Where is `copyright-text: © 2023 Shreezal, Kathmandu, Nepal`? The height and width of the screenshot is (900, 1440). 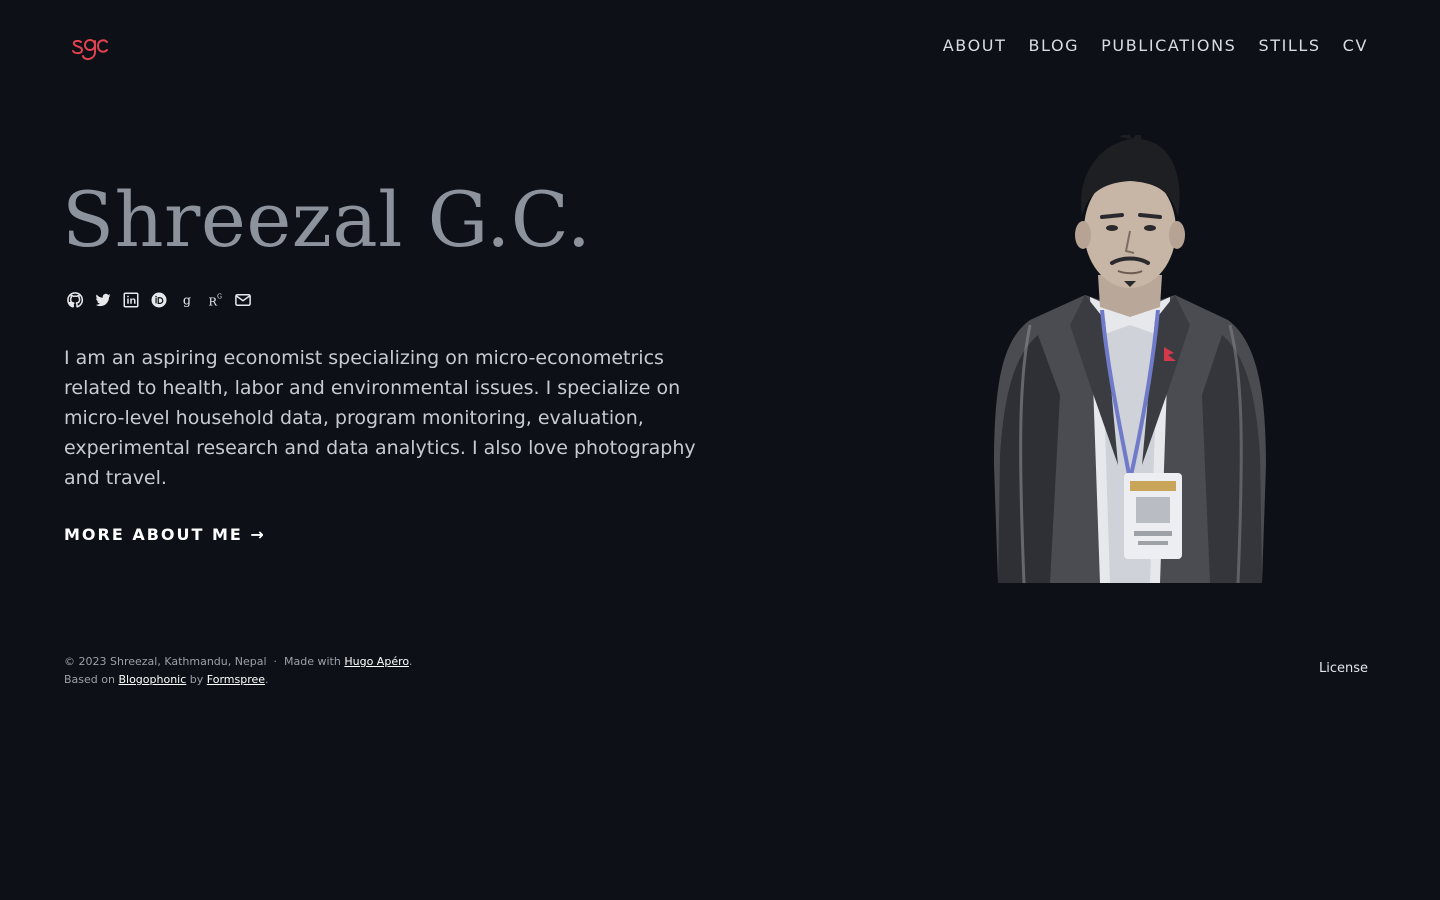 copyright-text: © 2023 Shreezal, Kathmandu, Nepal is located at coordinates (165, 661).